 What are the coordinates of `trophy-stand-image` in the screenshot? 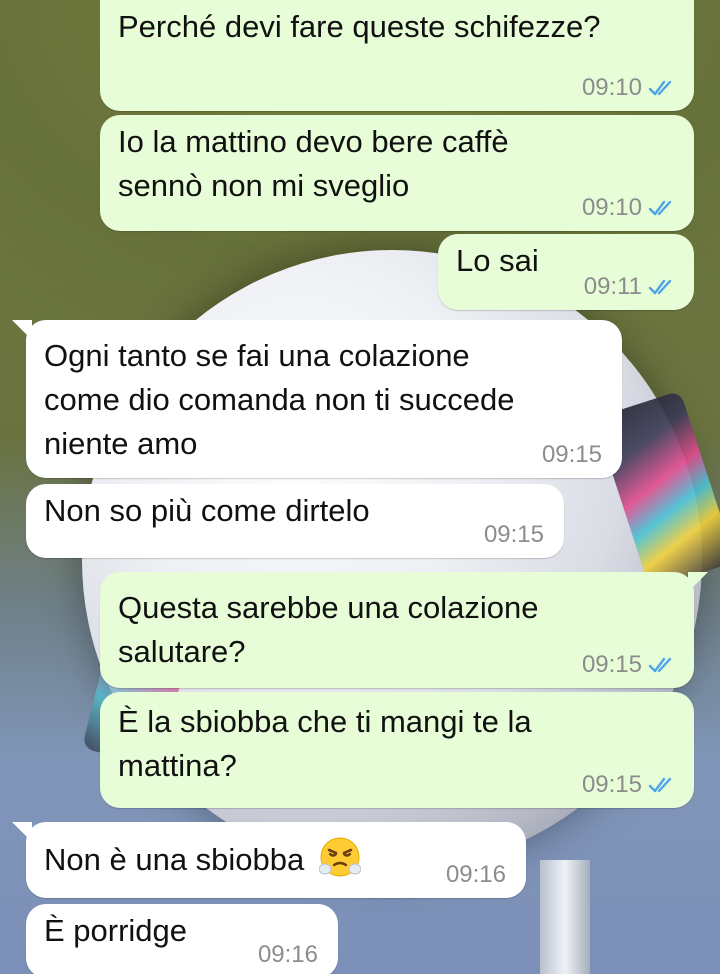 It's located at (565, 917).